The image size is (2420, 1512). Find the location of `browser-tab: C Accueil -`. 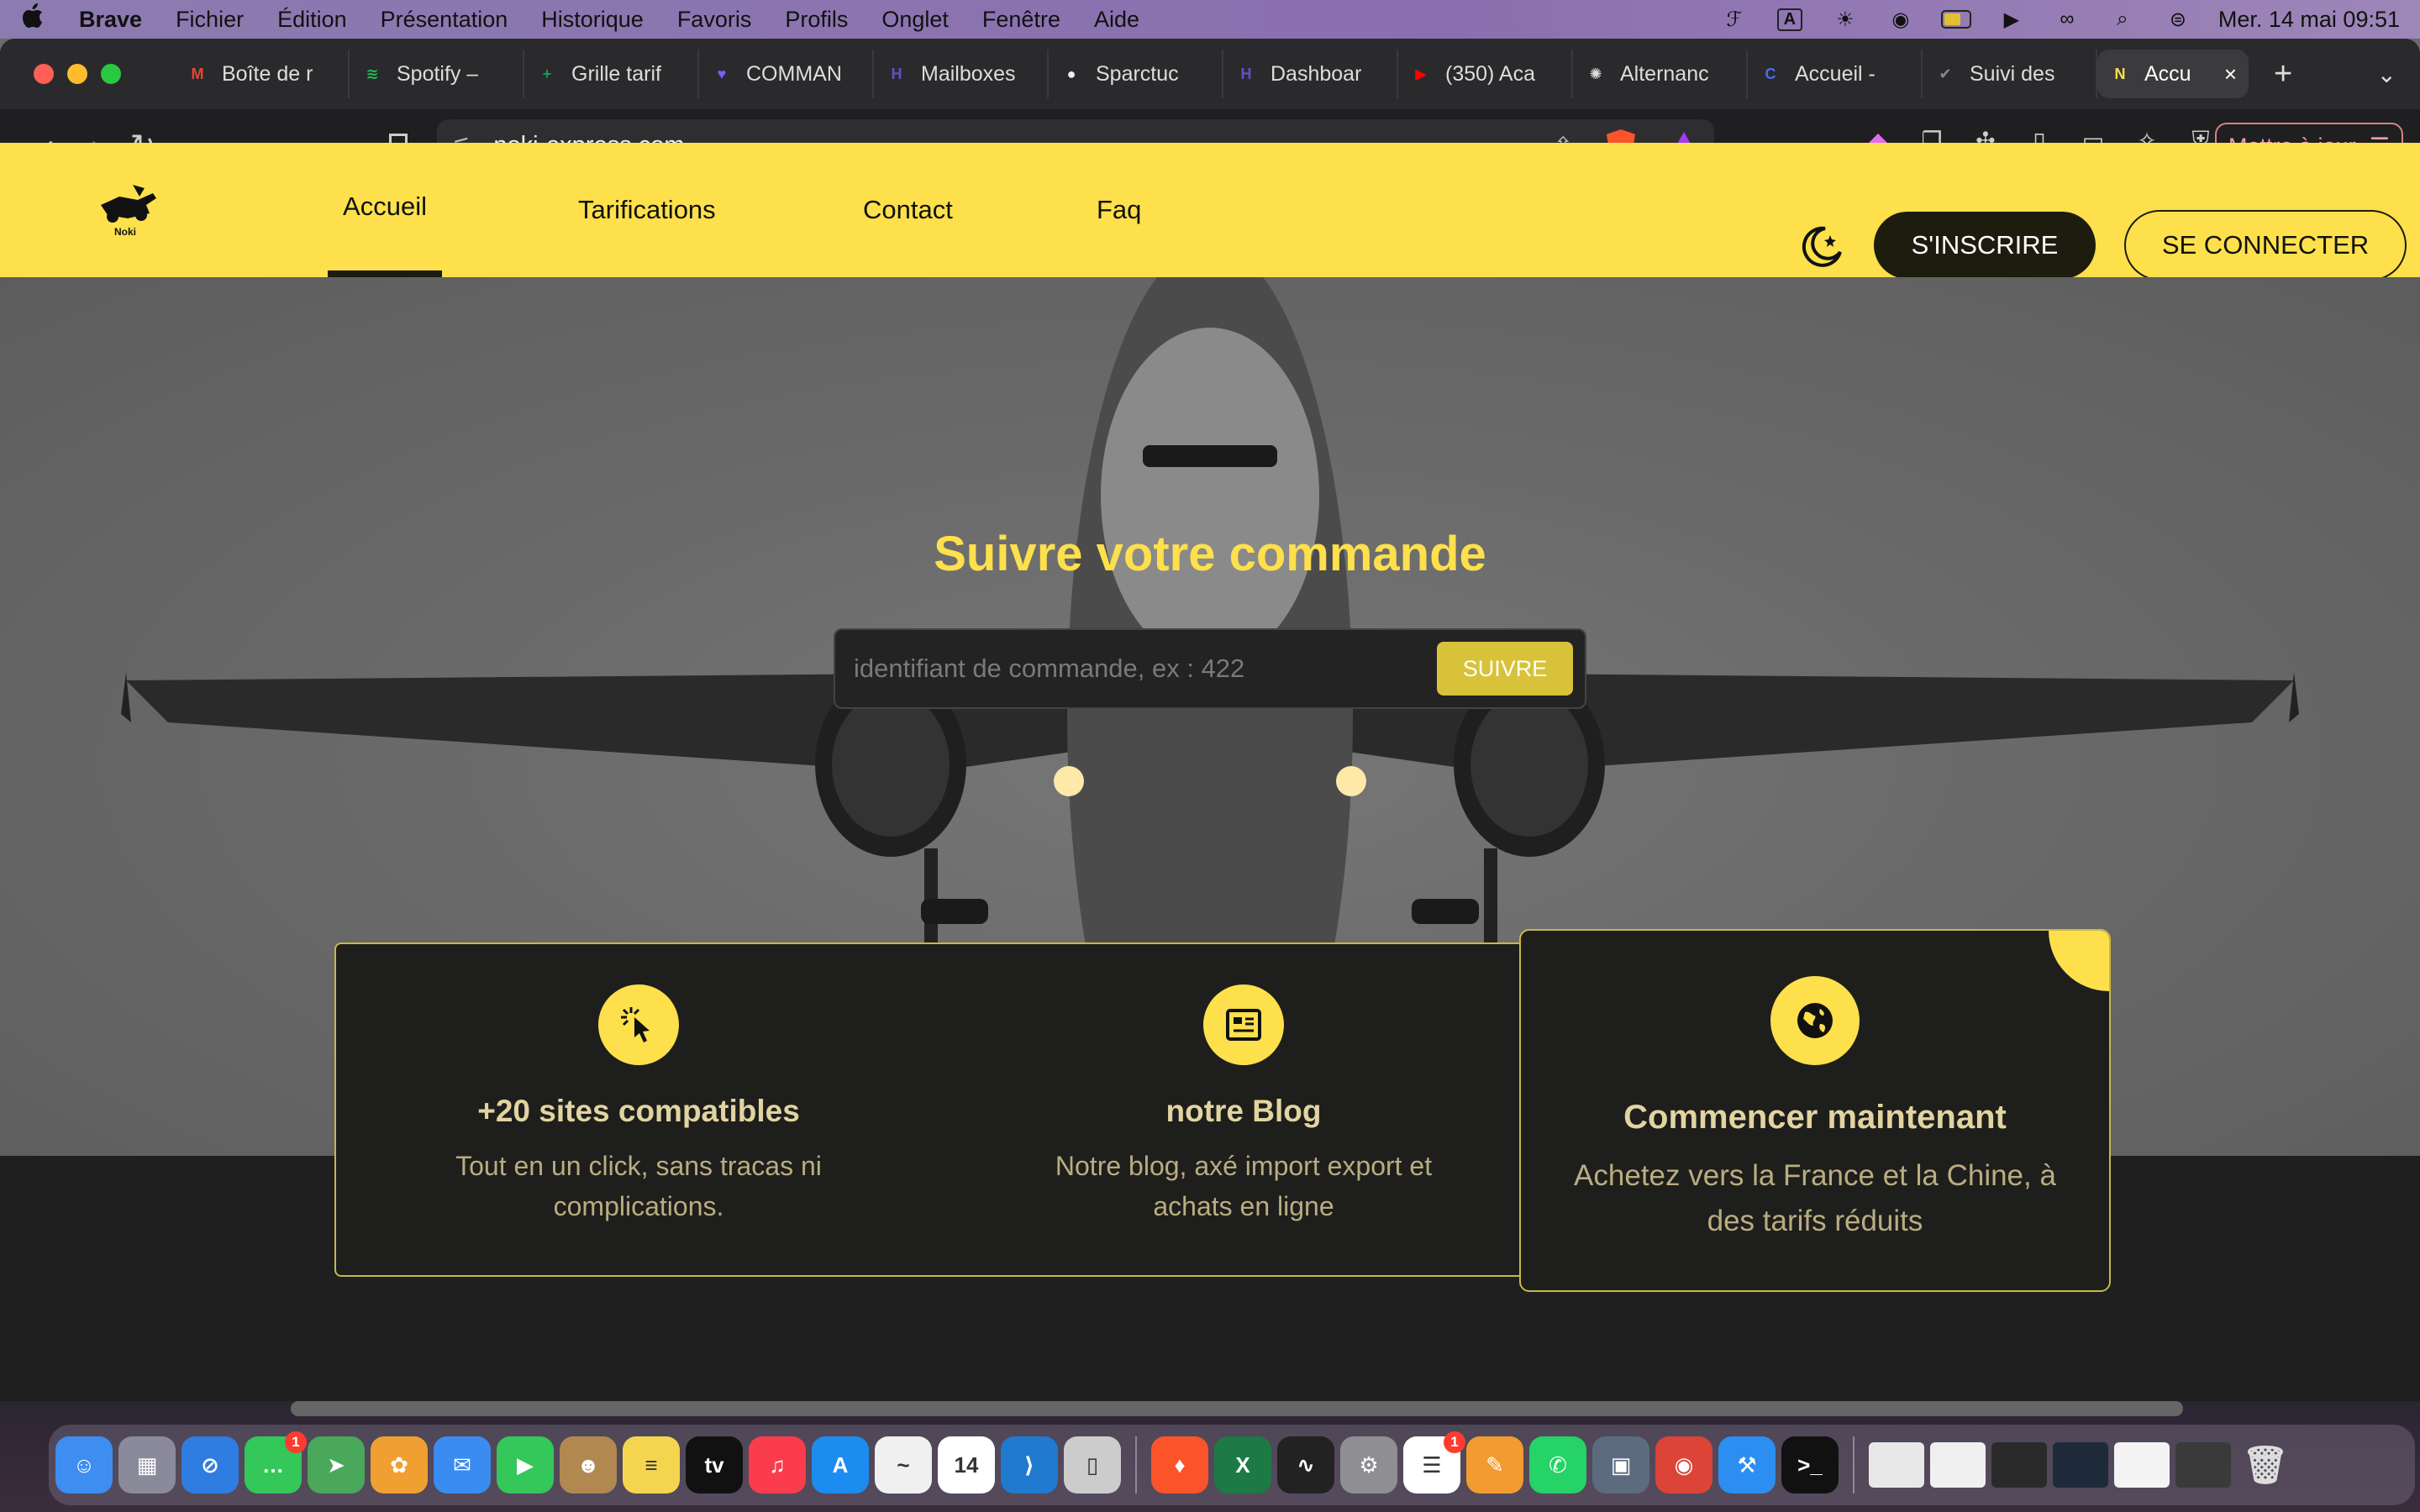

browser-tab: C Accueil - is located at coordinates (1835, 74).